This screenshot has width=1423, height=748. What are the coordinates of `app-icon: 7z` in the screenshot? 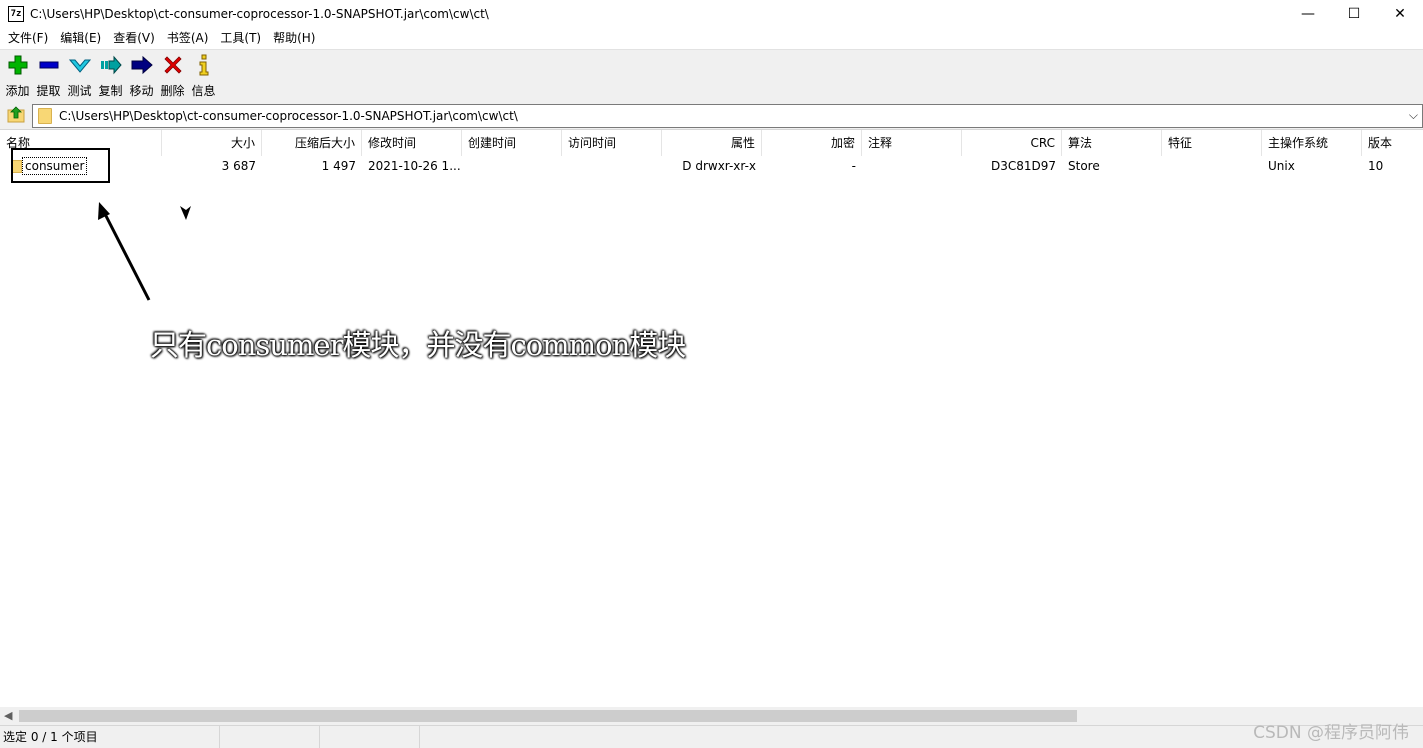 It's located at (16, 14).